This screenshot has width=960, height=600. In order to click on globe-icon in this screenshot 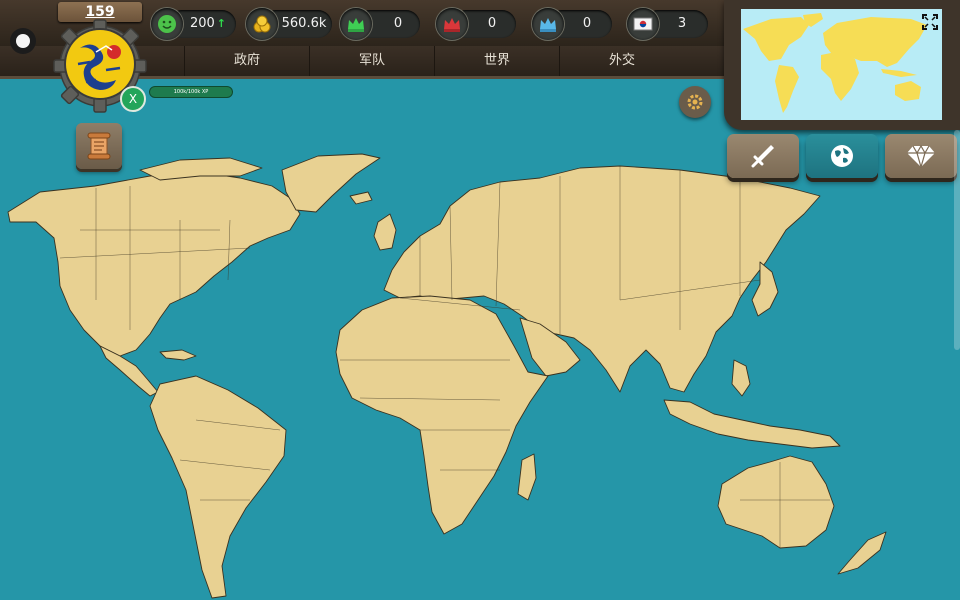, I will do `click(842, 156)`.